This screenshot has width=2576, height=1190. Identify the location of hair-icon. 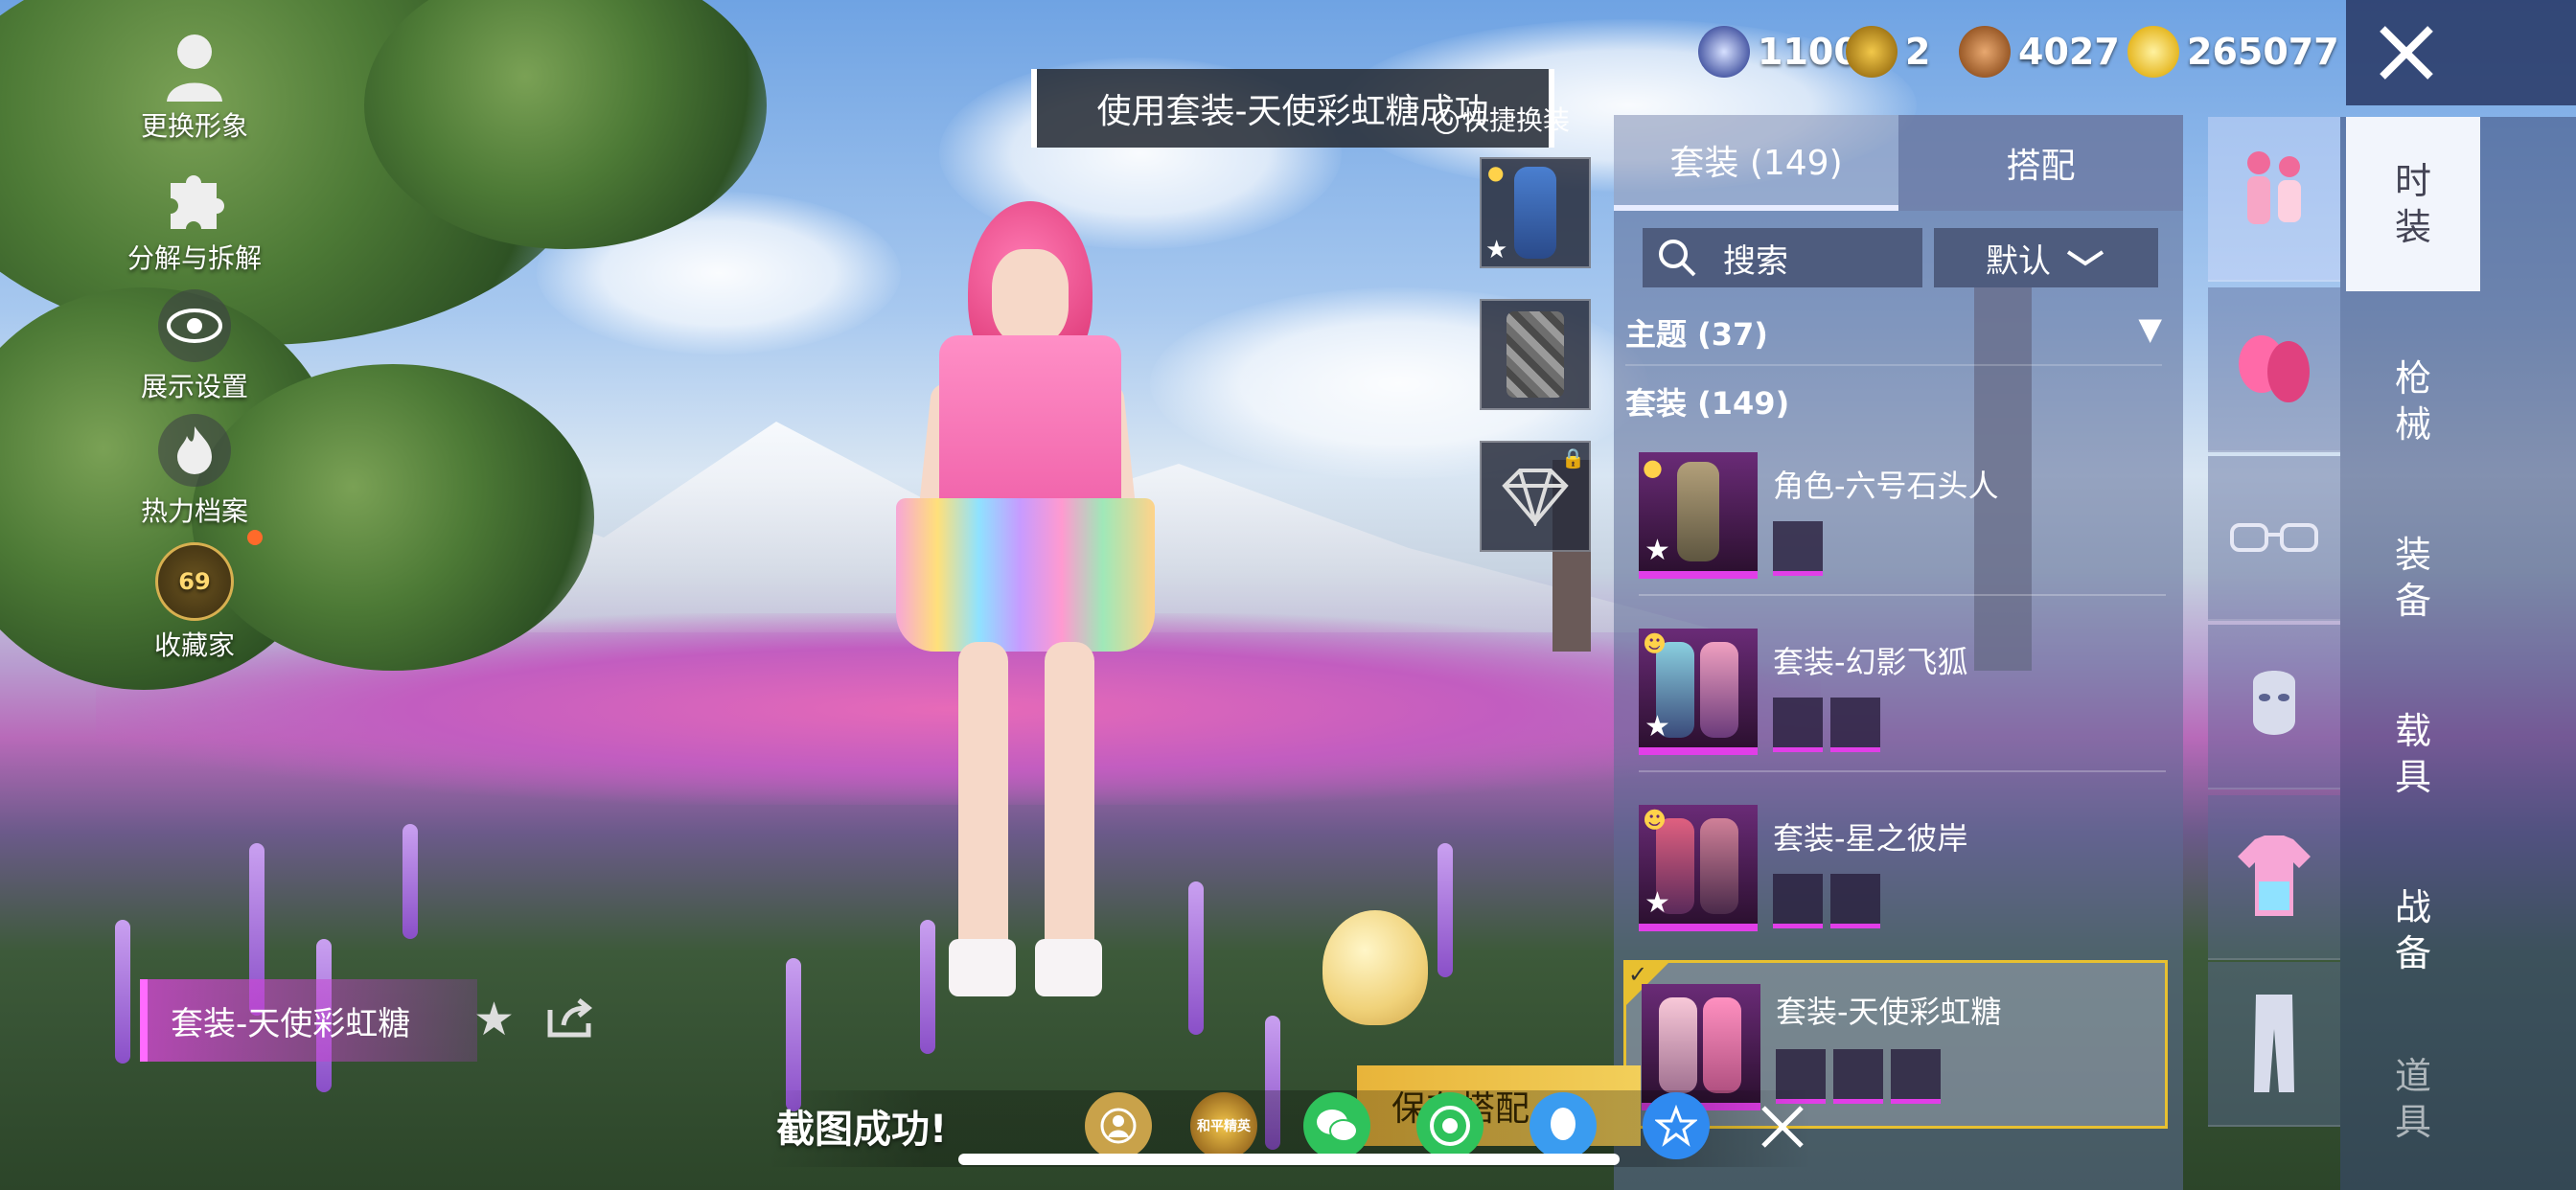
(2274, 369).